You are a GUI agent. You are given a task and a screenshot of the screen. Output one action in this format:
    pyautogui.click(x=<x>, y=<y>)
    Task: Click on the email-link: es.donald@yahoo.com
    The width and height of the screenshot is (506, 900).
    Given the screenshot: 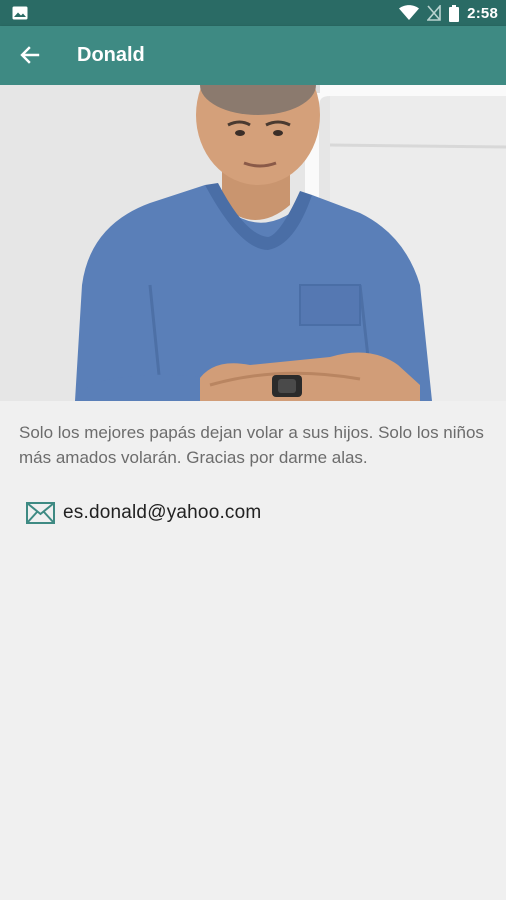 What is the action you would take?
    pyautogui.click(x=162, y=513)
    